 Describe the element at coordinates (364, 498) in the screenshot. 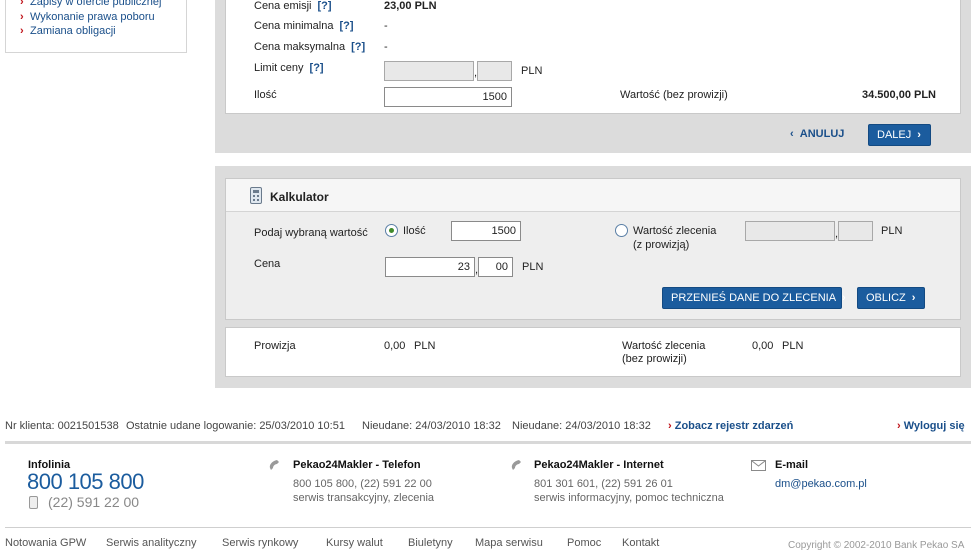

I see `telefon-desc: serwis transakcyjny, zlecenia` at that location.